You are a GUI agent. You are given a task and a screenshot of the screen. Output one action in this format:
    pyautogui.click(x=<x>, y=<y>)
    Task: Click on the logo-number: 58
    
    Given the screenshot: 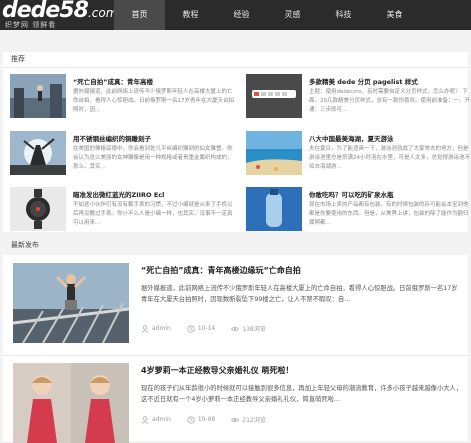 What is the action you would take?
    pyautogui.click(x=74, y=11)
    